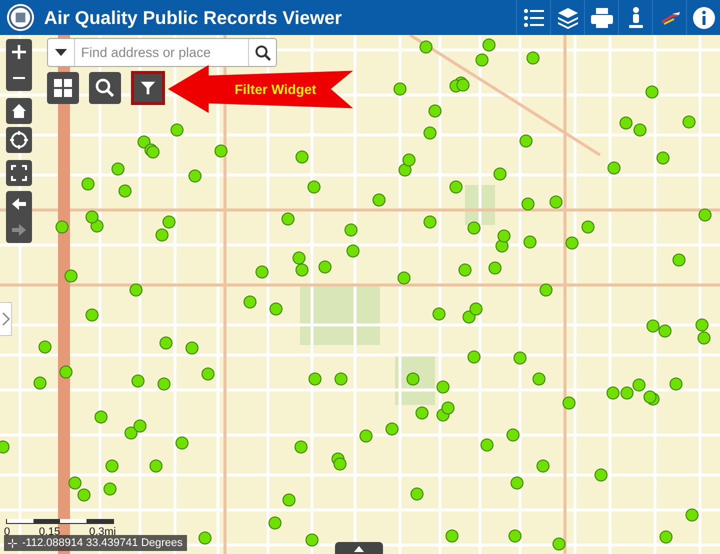 The width and height of the screenshot is (720, 554). Describe the element at coordinates (275, 89) in the screenshot. I see `callout-label: Filter Widget` at that location.